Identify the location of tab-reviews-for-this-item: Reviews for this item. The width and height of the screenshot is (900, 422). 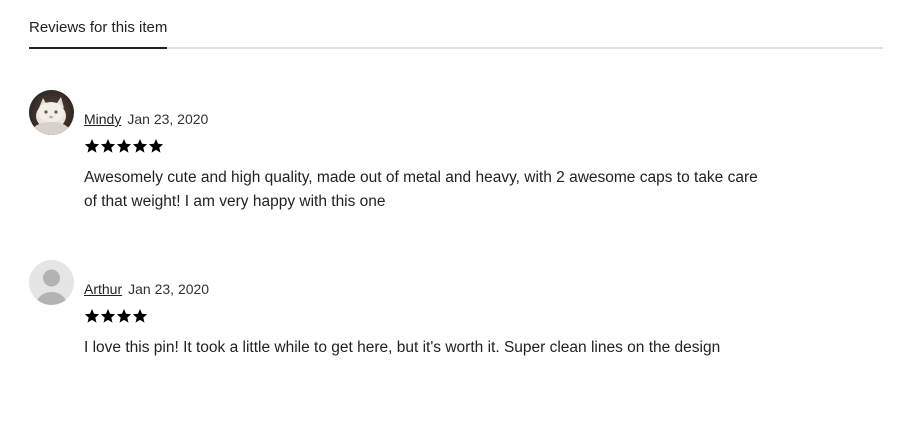
(98, 34).